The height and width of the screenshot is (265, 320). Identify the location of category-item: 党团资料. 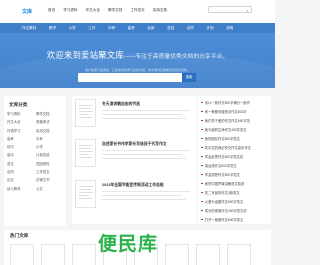
(50, 163).